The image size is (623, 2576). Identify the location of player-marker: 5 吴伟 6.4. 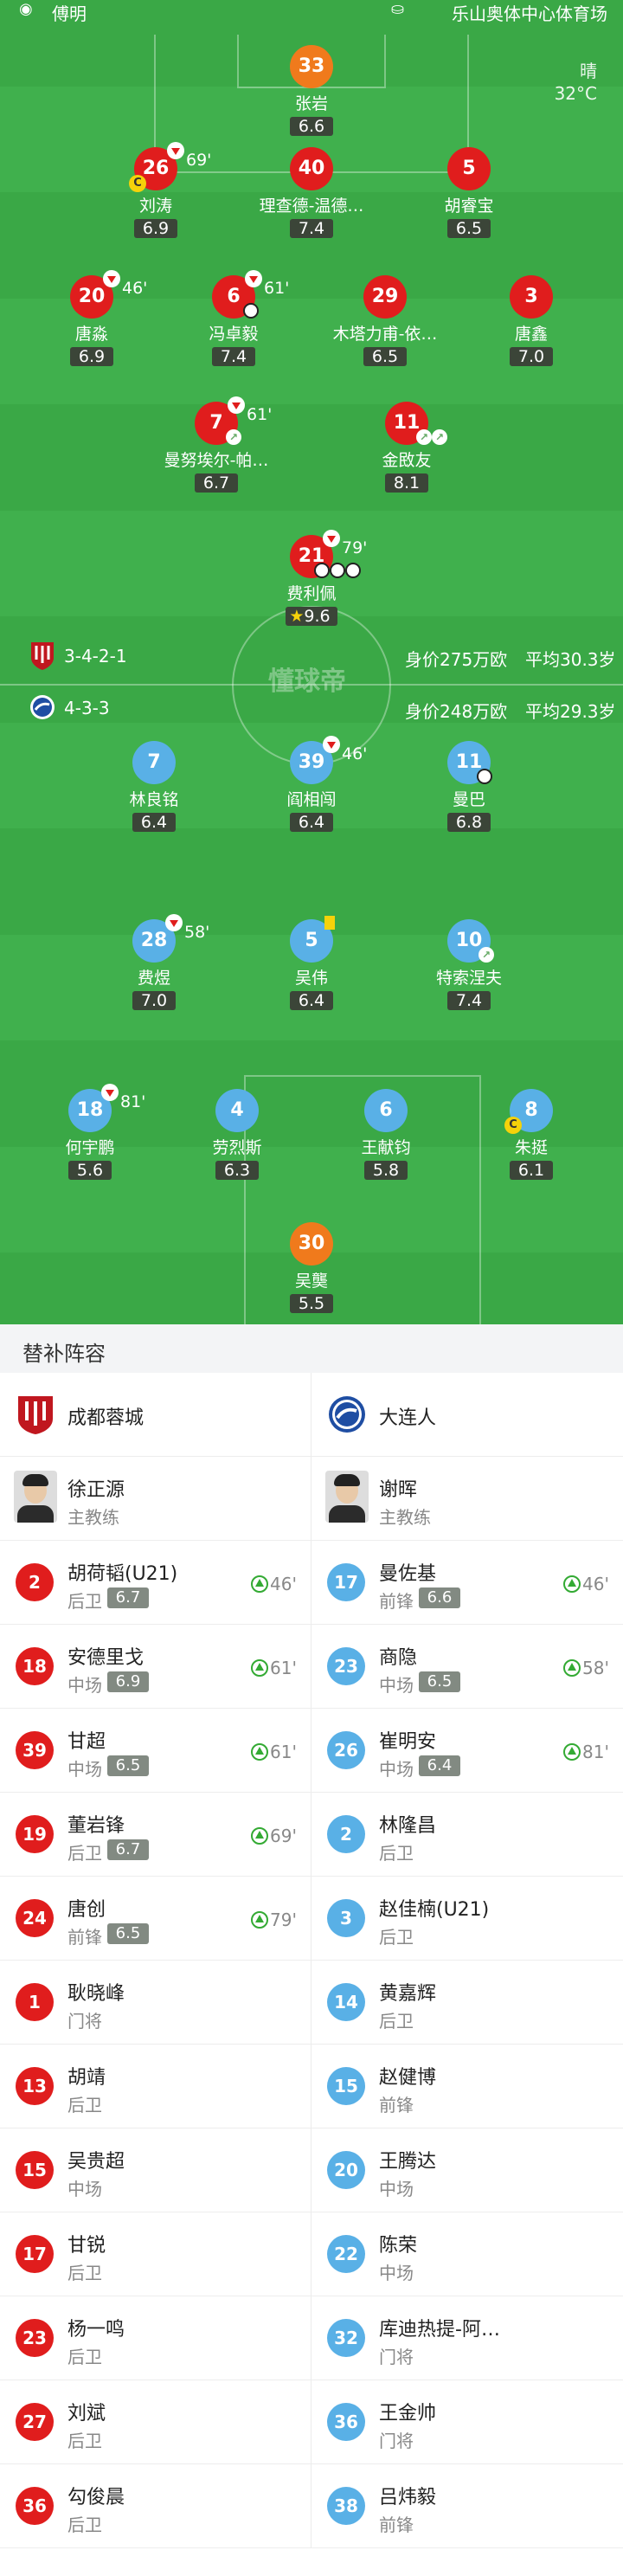
(311, 963).